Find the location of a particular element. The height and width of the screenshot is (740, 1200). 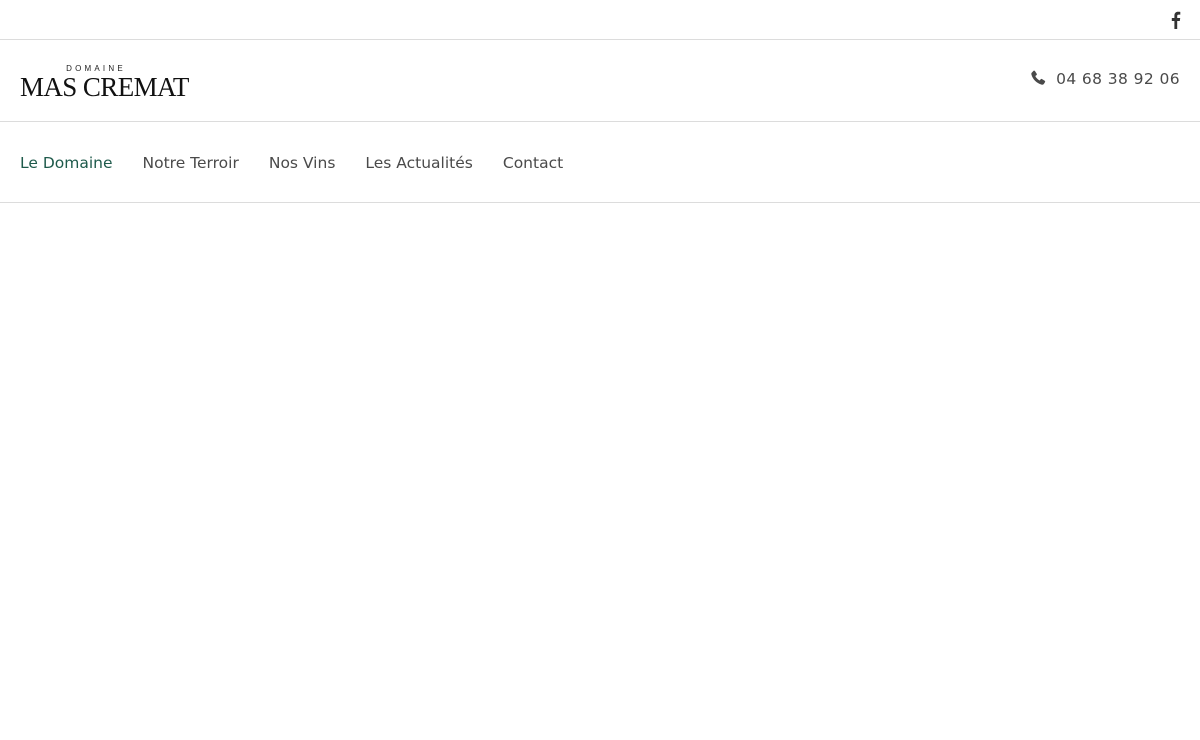

logo: DOMAINE MAS CREMAT is located at coordinates (104, 83).